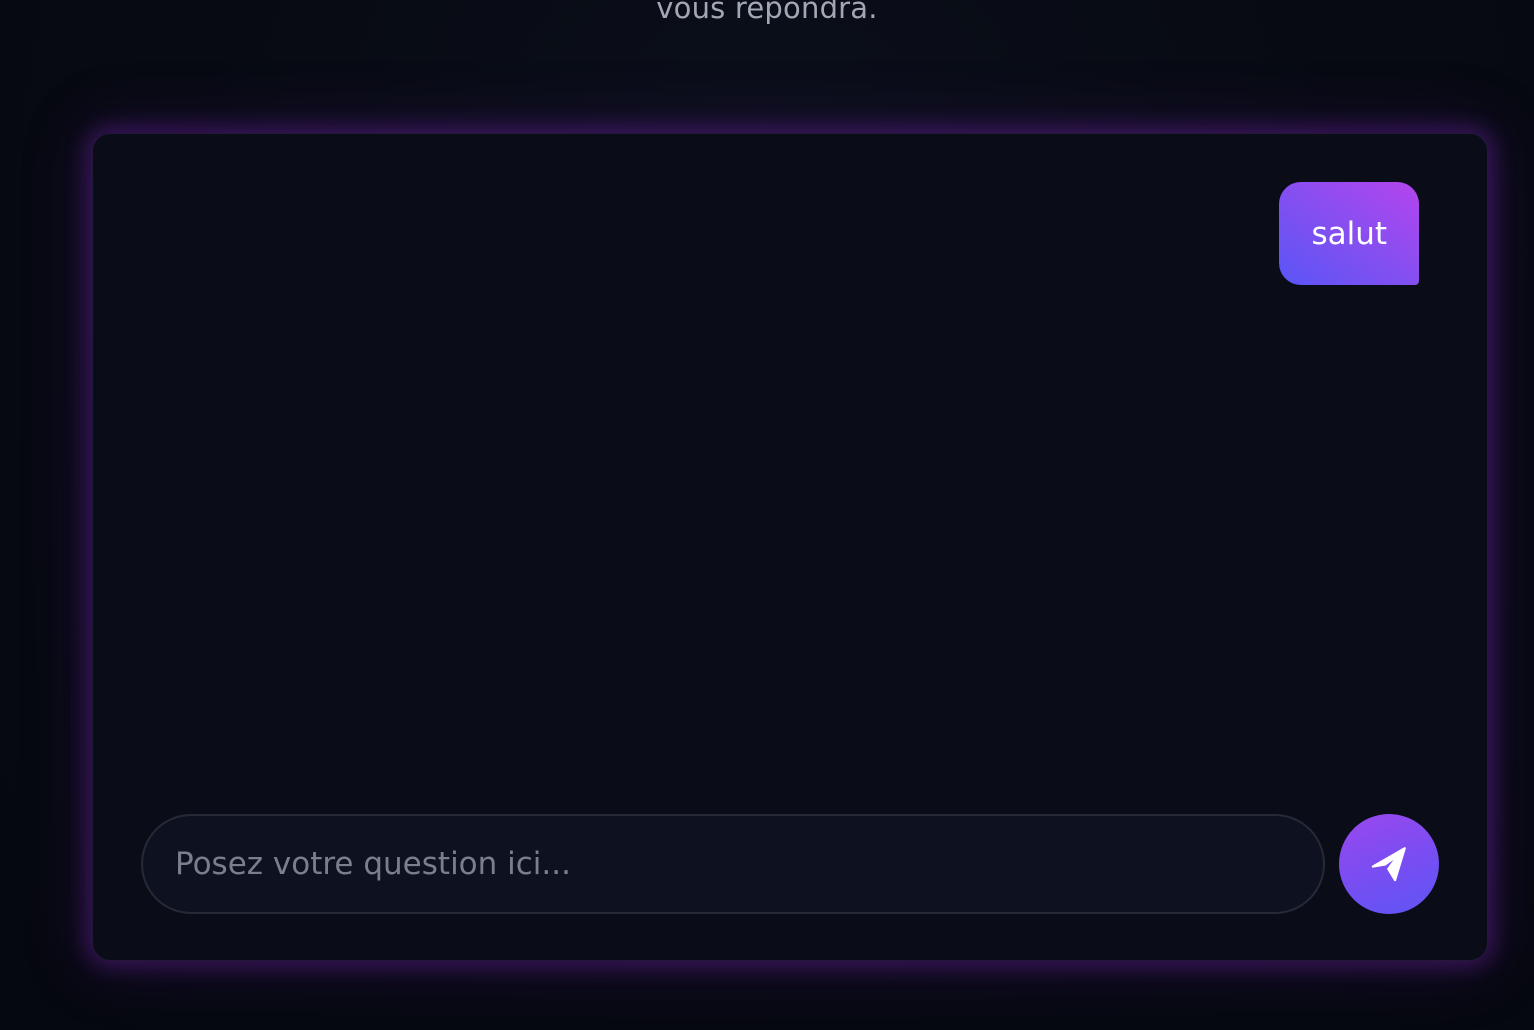 The image size is (1534, 1030). I want to click on message-composer, so click(790, 864).